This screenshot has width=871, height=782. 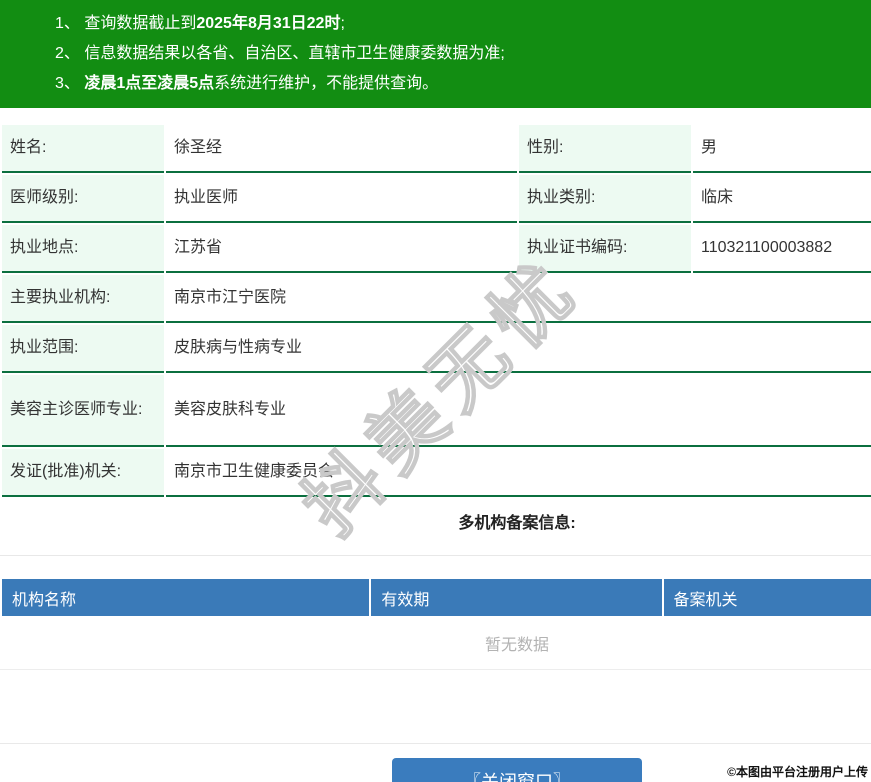 What do you see at coordinates (341, 199) in the screenshot?
I see `field-value-doctor-level: 执业医师` at bounding box center [341, 199].